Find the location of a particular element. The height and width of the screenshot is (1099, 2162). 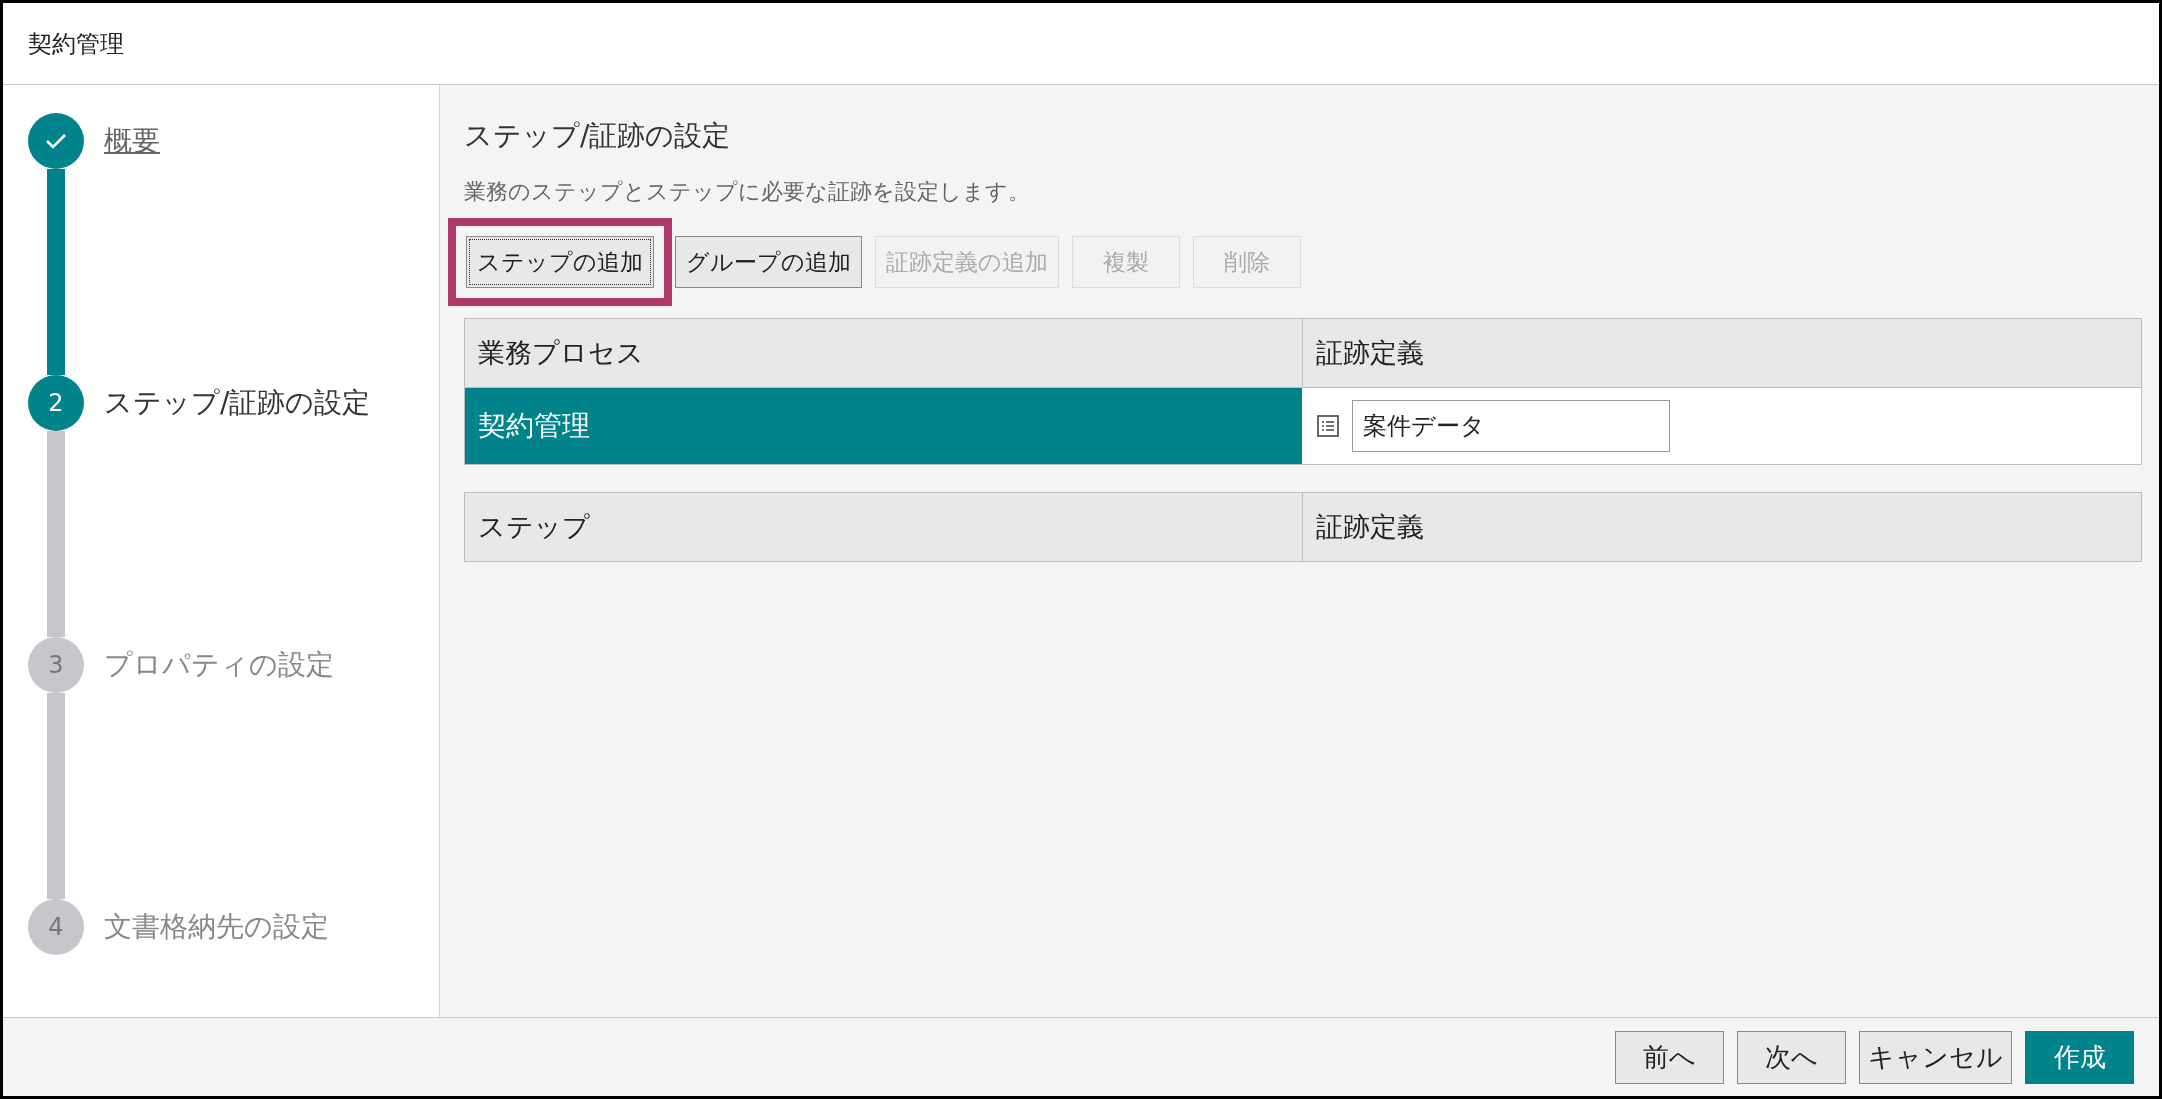

section-title: ステップ/証跡の設定 is located at coordinates (598, 136).